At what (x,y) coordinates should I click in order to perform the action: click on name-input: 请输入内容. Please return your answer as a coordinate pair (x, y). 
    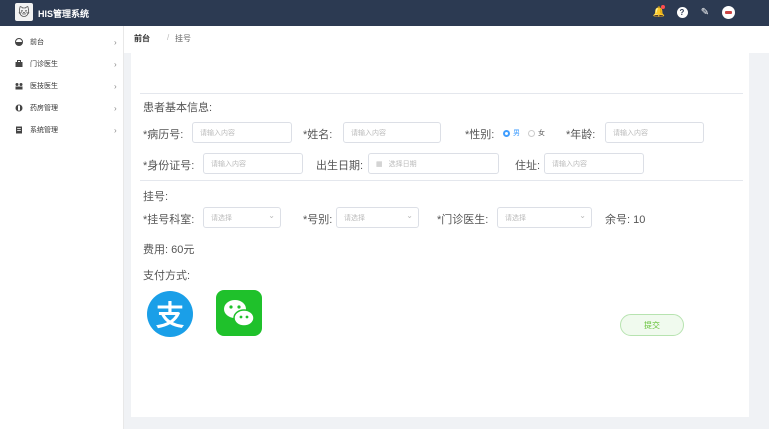
    Looking at the image, I should click on (392, 132).